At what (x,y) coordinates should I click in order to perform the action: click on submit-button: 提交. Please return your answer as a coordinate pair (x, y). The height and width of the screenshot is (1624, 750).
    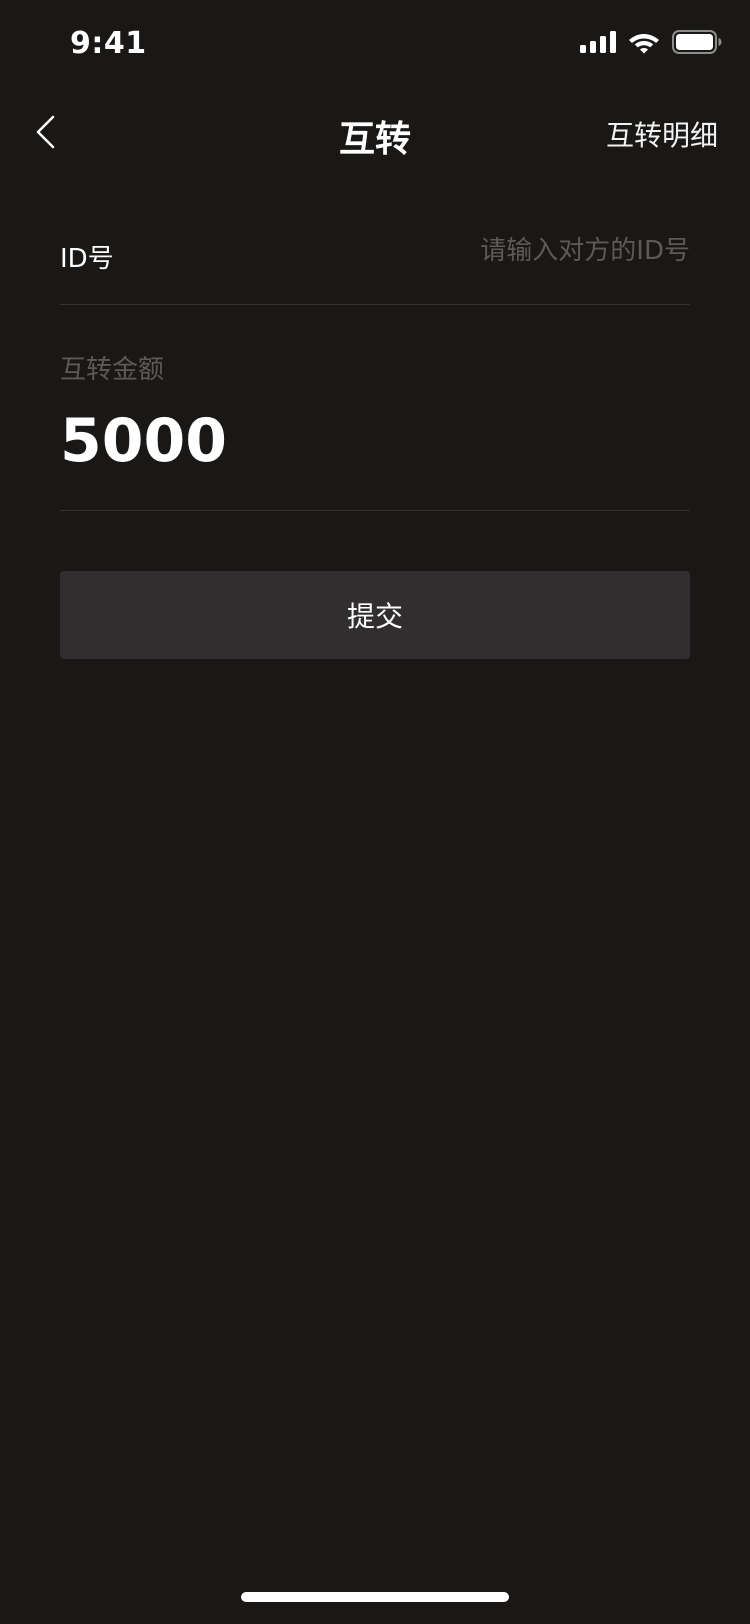
    Looking at the image, I should click on (375, 615).